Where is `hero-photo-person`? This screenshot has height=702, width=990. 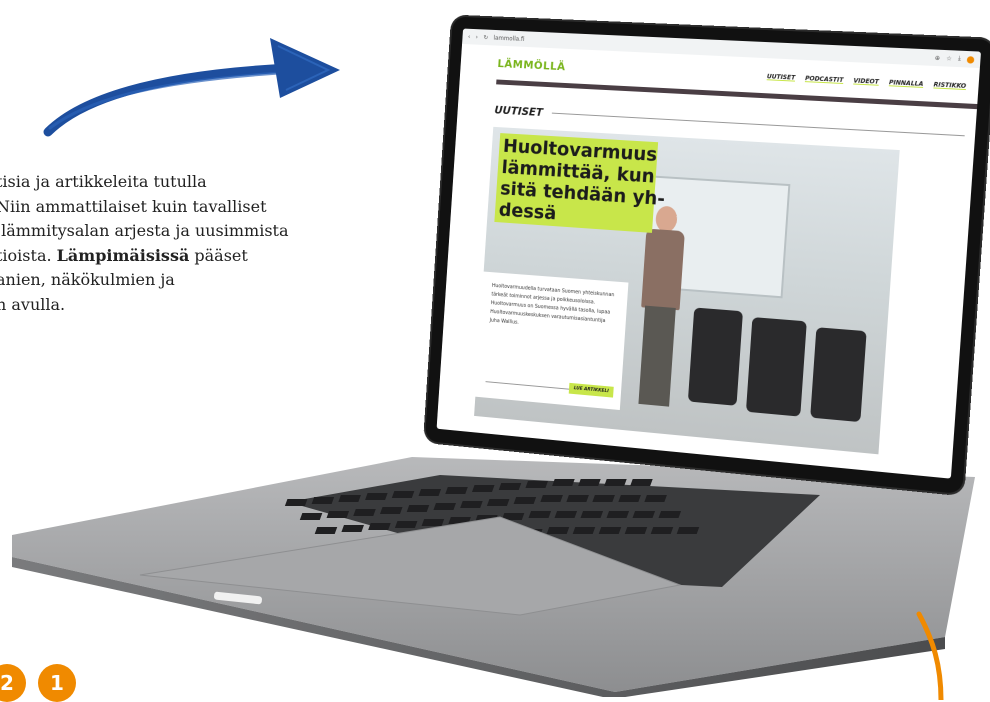
hero-photo-person is located at coordinates (660, 310).